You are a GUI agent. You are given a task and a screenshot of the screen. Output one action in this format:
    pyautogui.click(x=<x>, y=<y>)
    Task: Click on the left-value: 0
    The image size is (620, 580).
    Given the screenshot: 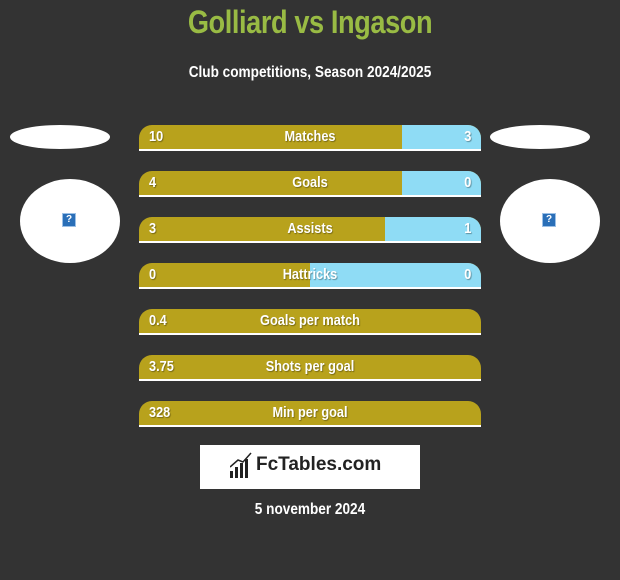 What is the action you would take?
    pyautogui.click(x=153, y=274)
    